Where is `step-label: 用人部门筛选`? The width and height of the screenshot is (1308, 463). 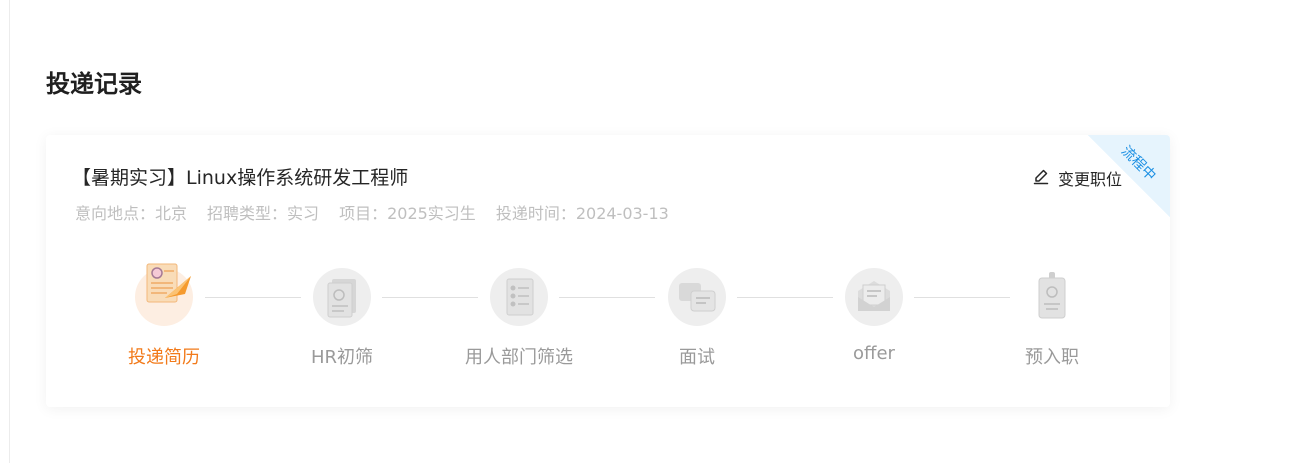
step-label: 用人部门筛选 is located at coordinates (519, 357).